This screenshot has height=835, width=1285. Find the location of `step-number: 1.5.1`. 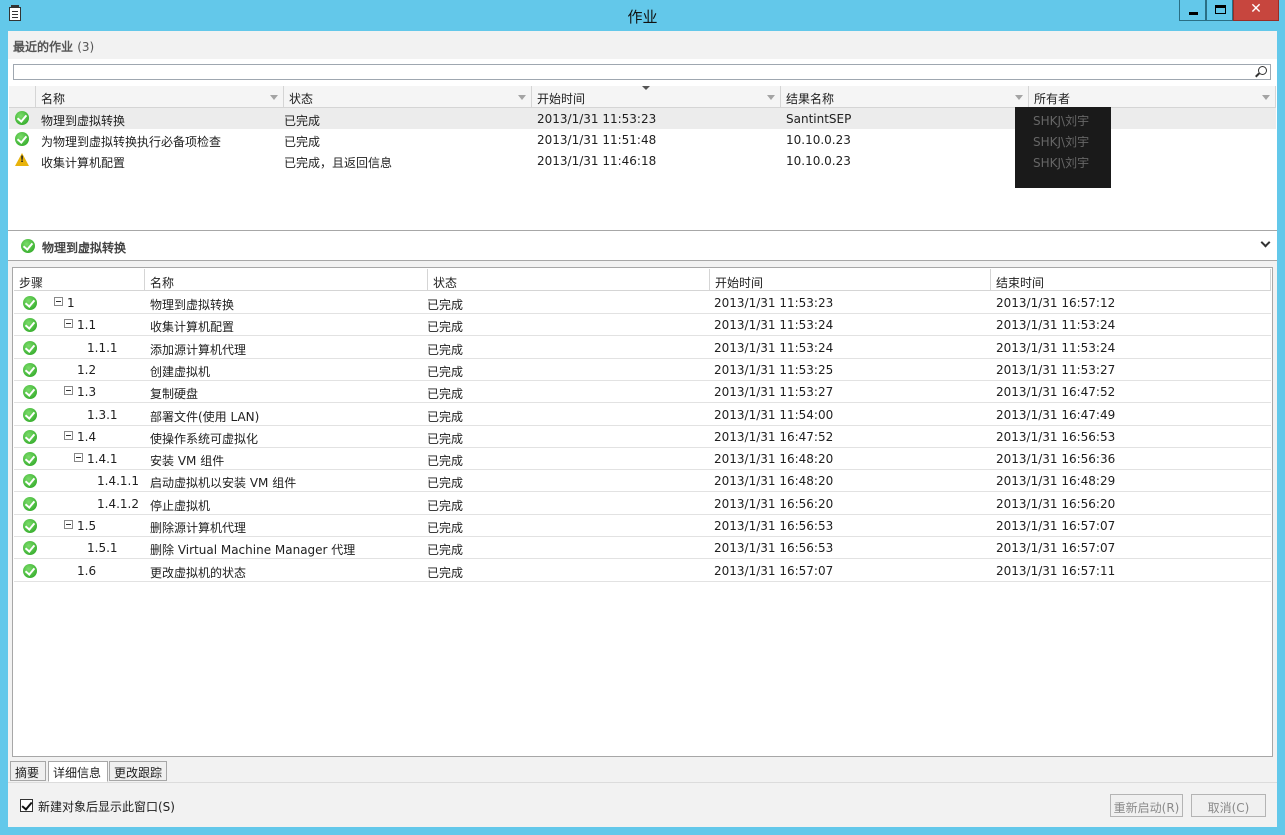

step-number: 1.5.1 is located at coordinates (102, 548).